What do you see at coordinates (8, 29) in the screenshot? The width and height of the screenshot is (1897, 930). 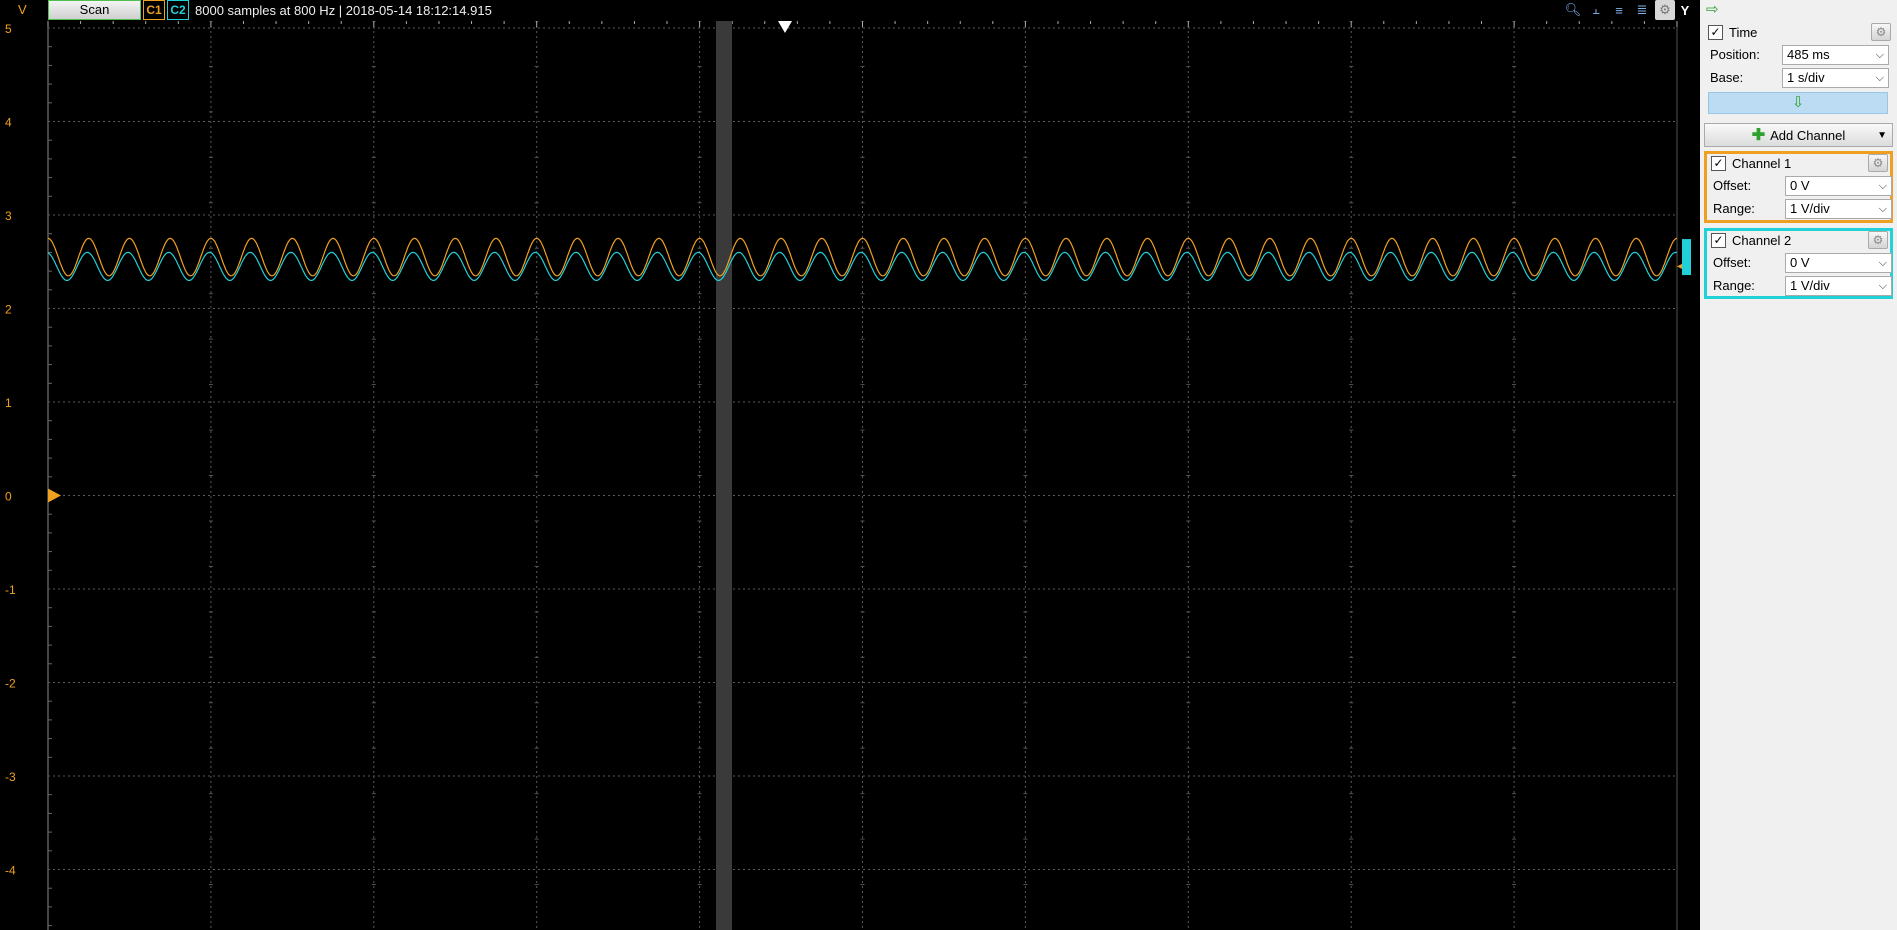 I see `y-tick-label: 5` at bounding box center [8, 29].